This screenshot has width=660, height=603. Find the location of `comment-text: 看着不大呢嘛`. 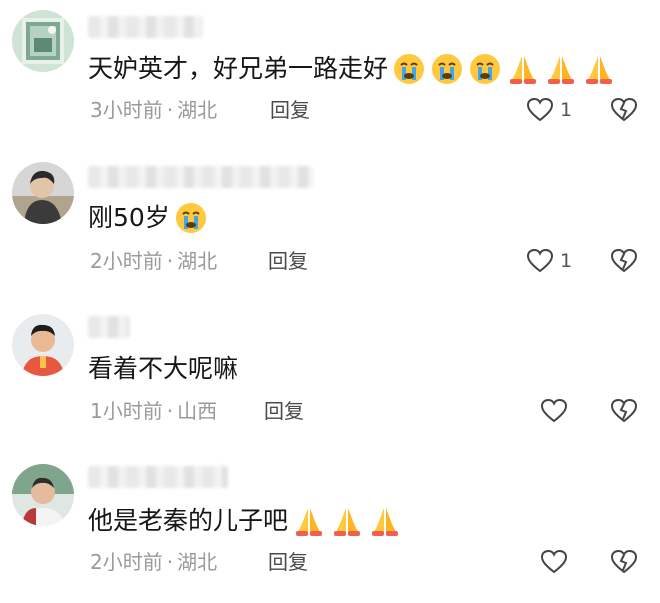

comment-text: 看着不大呢嘛 is located at coordinates (163, 369).